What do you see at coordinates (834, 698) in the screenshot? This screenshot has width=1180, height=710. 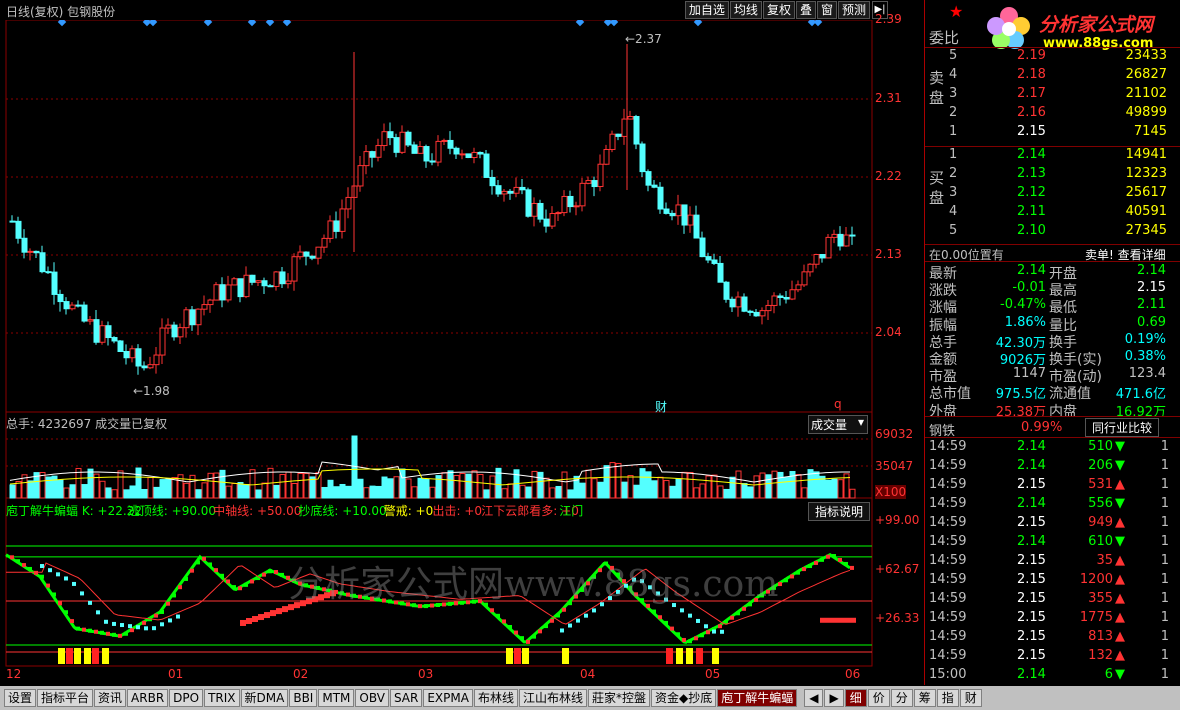 I see `scroll-right-icon: ▶` at bounding box center [834, 698].